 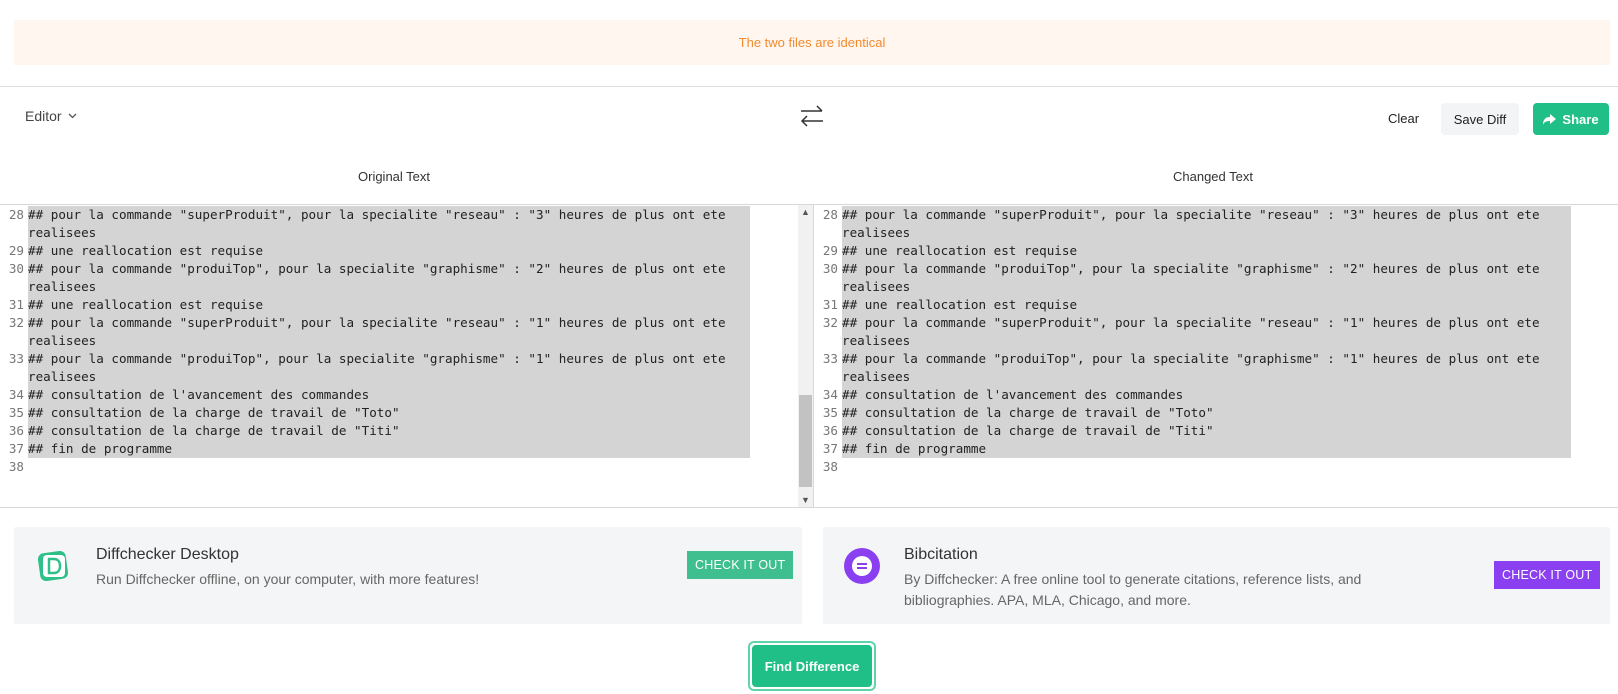 I want to click on line-number: 34, so click(x=16, y=394).